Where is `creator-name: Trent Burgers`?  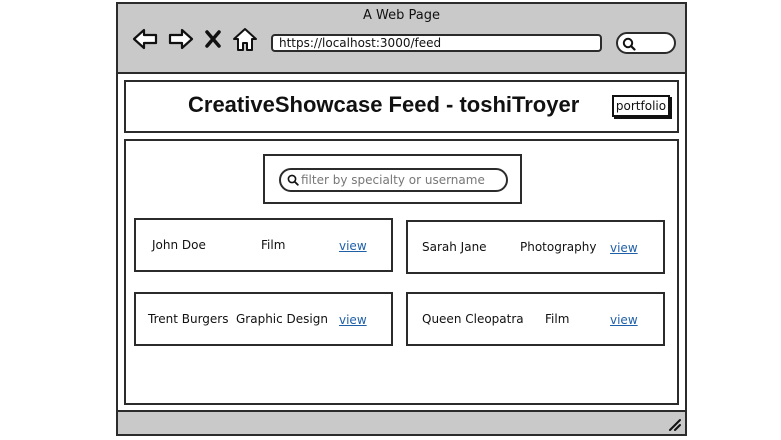
creator-name: Trent Burgers is located at coordinates (188, 319).